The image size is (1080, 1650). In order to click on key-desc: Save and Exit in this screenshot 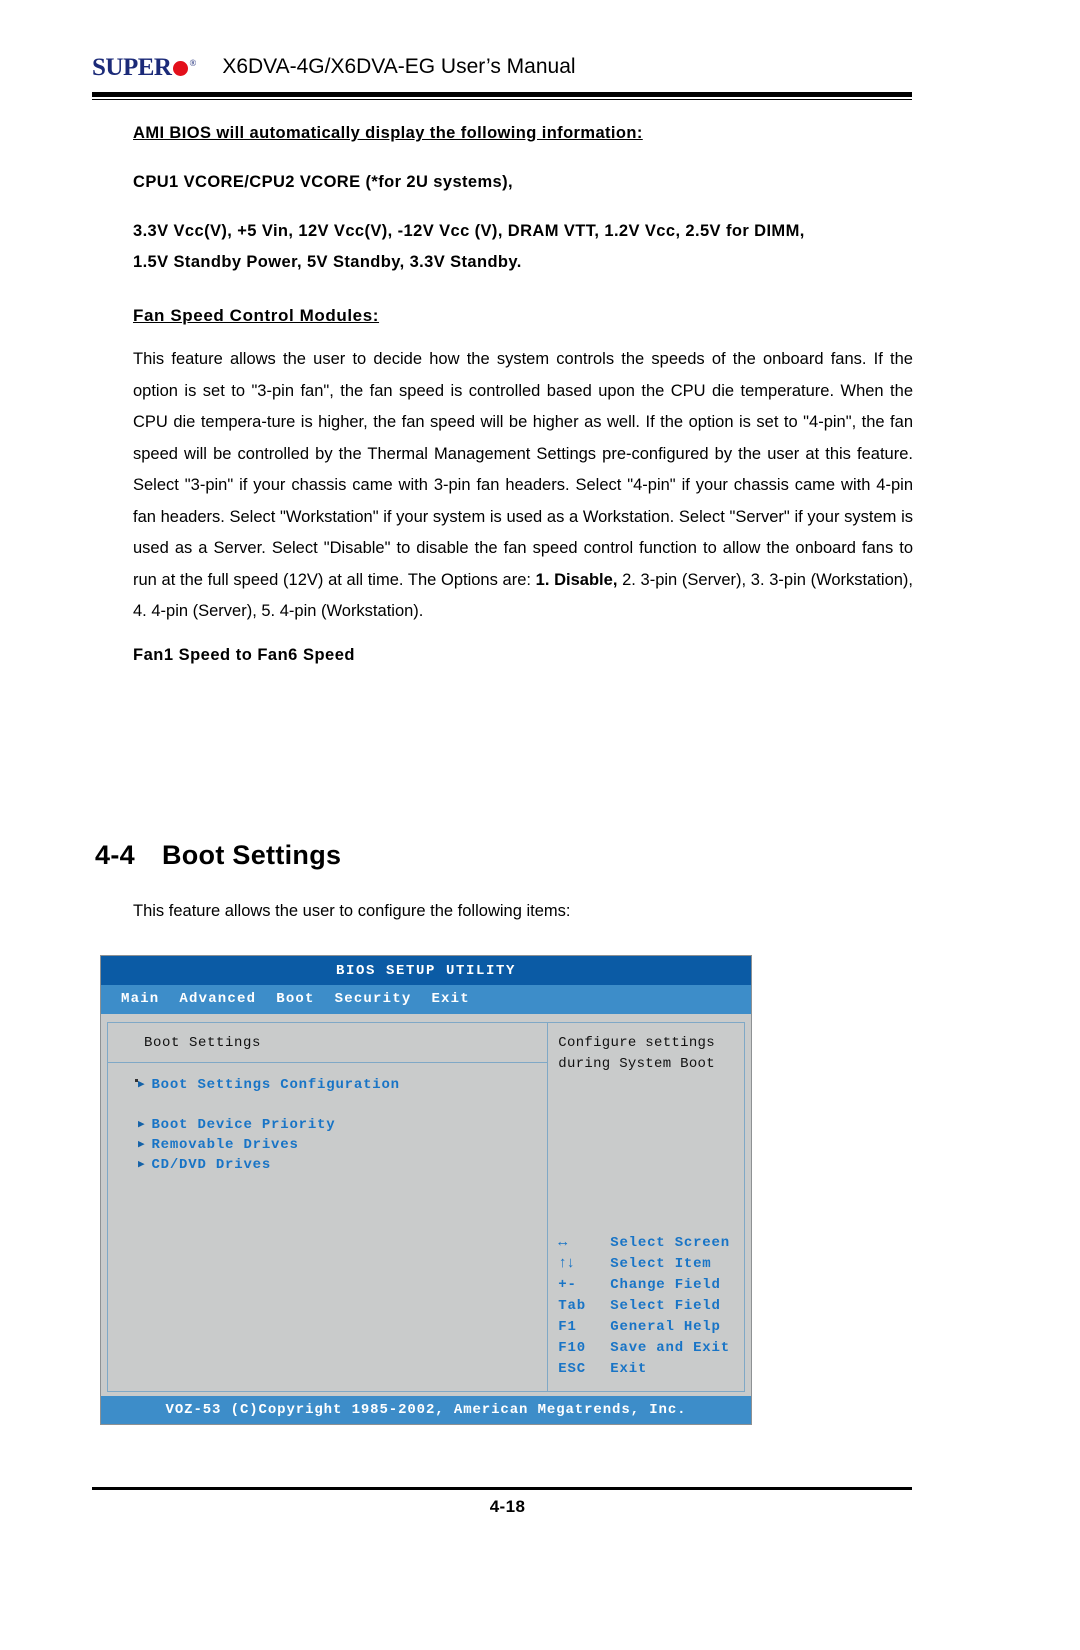, I will do `click(670, 1347)`.